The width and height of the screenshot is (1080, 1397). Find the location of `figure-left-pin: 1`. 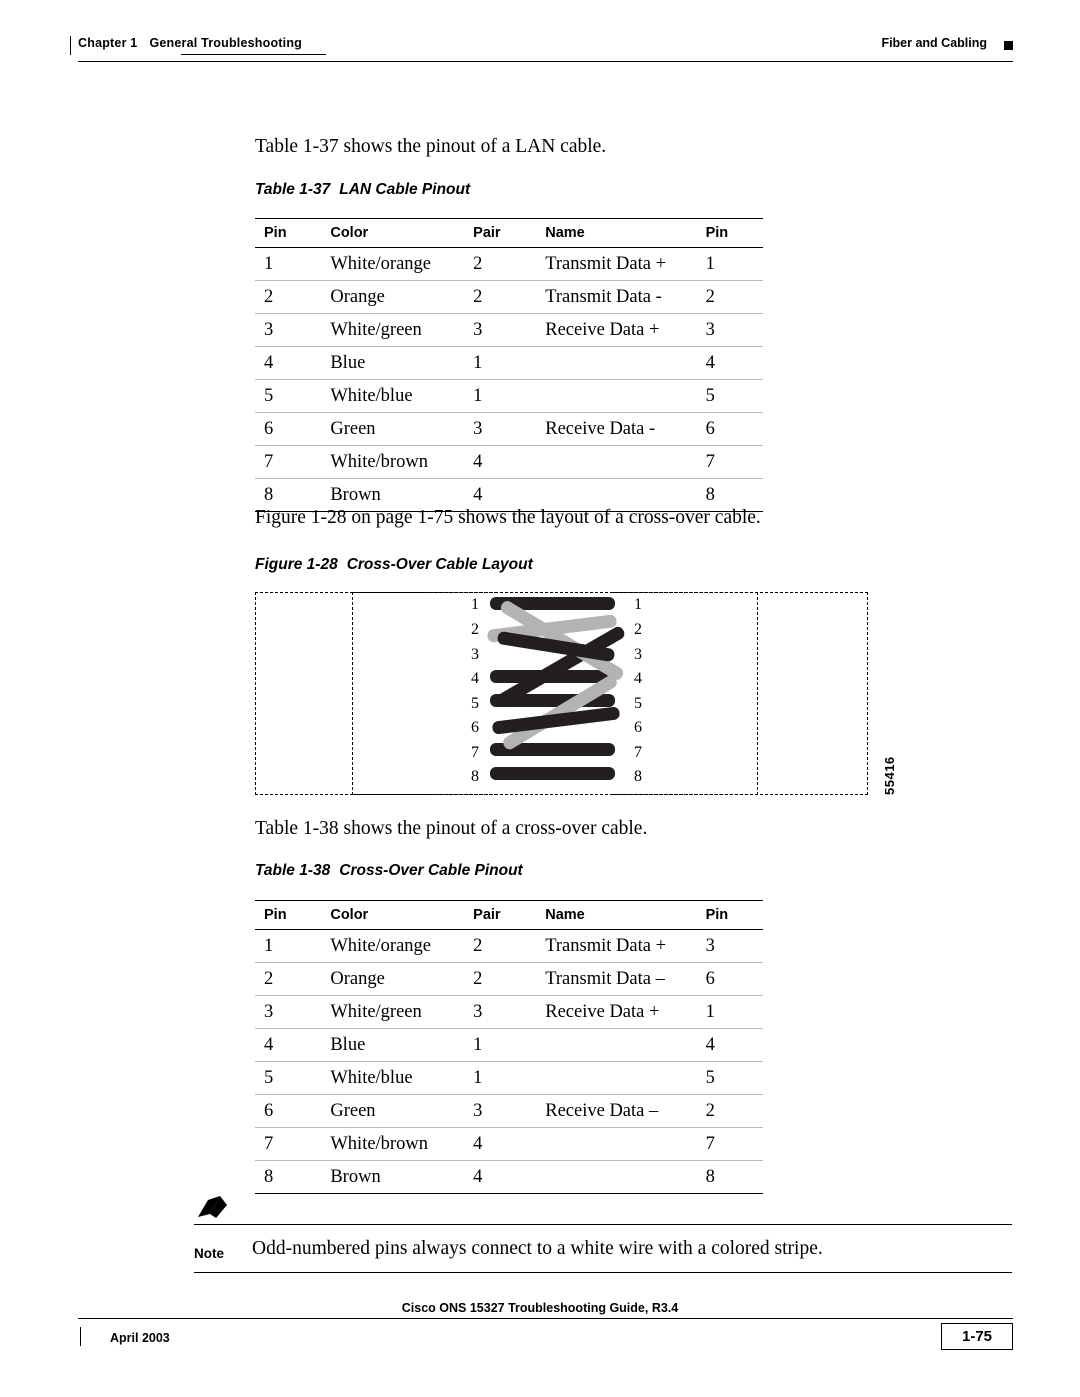

figure-left-pin: 1 is located at coordinates (475, 604).